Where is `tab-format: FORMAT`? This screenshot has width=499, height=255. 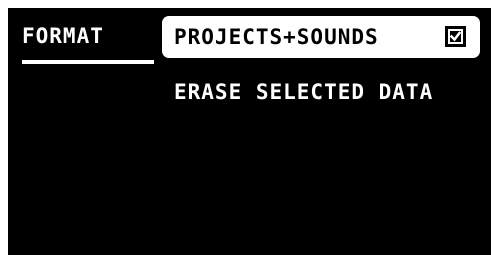 tab-format: FORMAT is located at coordinates (88, 38).